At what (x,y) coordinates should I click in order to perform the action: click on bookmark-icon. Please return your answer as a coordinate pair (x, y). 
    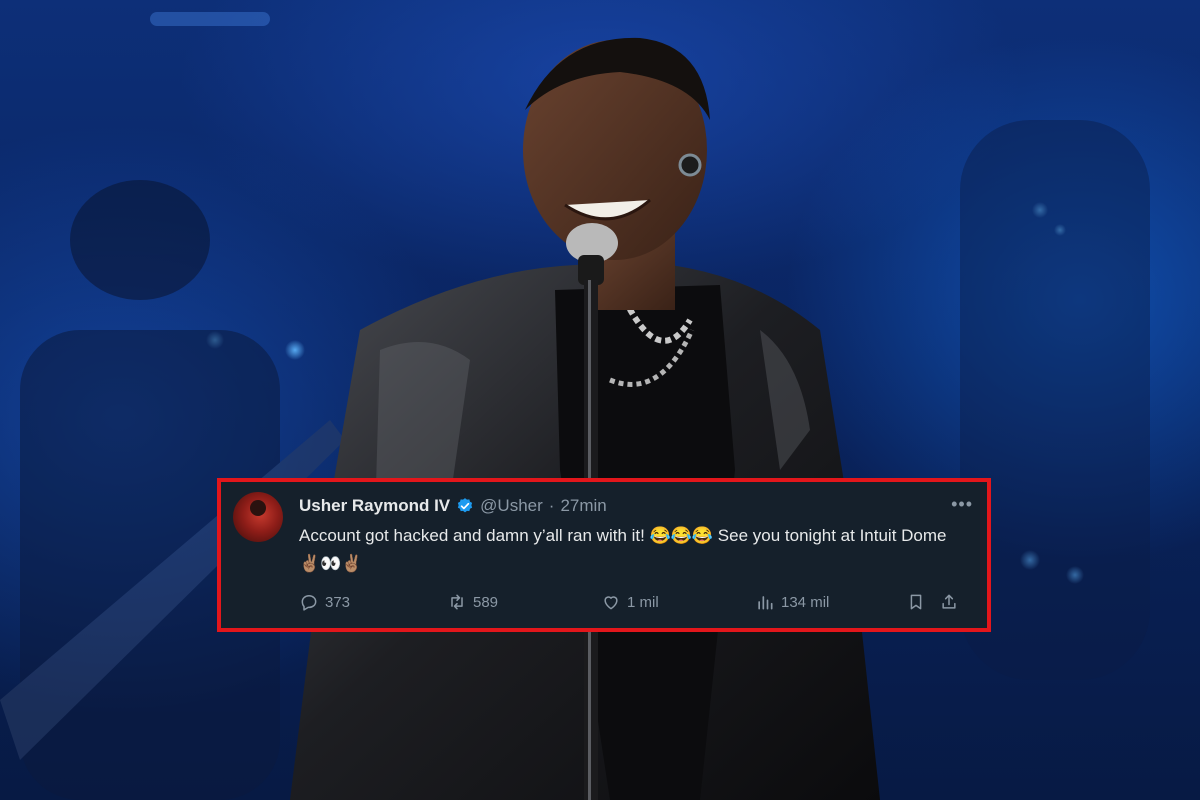
    Looking at the image, I should click on (916, 602).